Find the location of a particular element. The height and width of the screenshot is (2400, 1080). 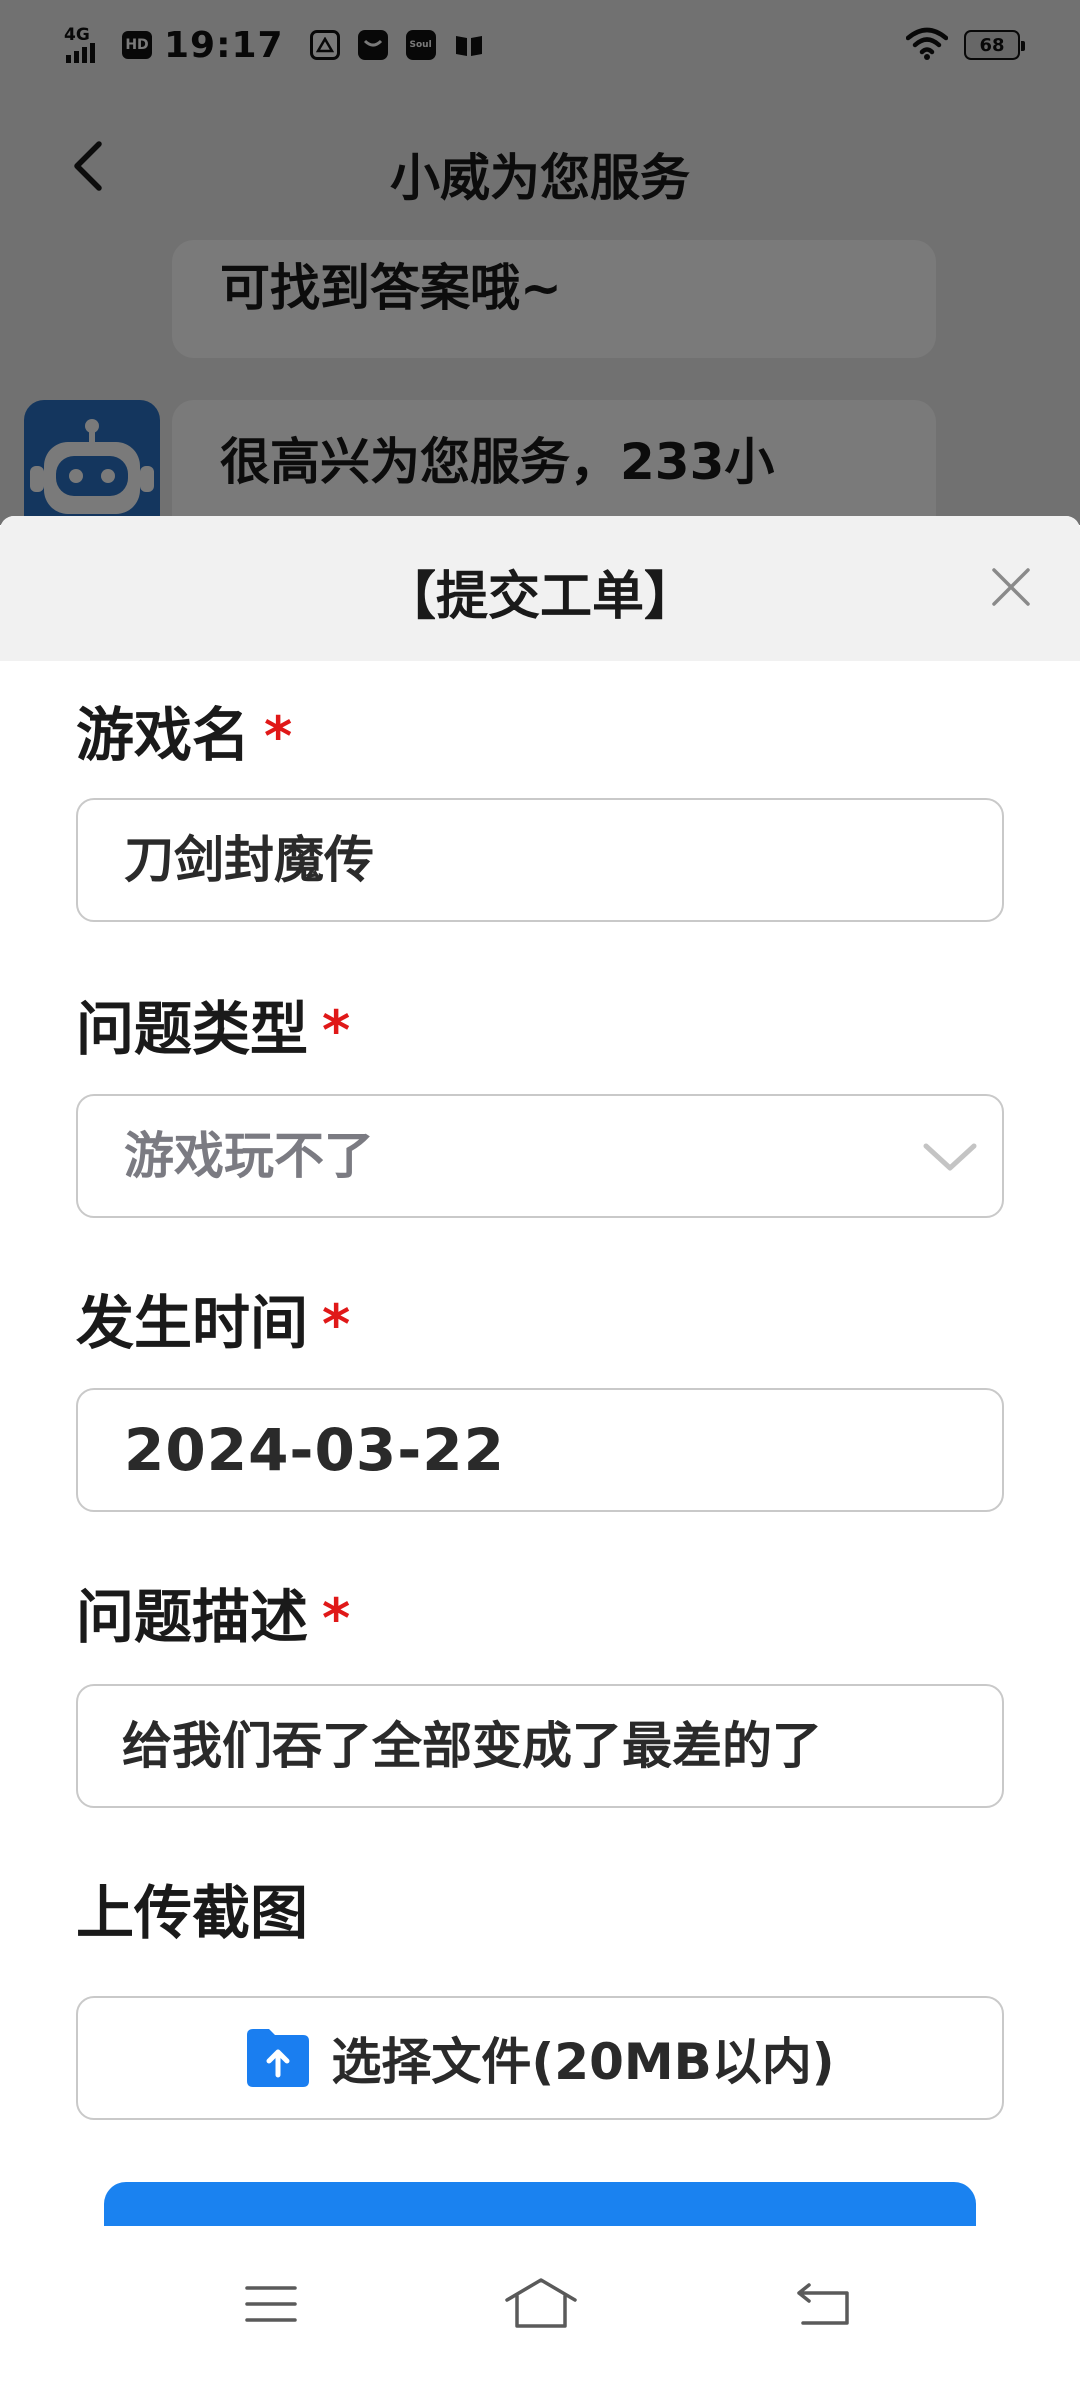

upload-button-label: 选择文件(20MB以内) is located at coordinates (583, 2062).